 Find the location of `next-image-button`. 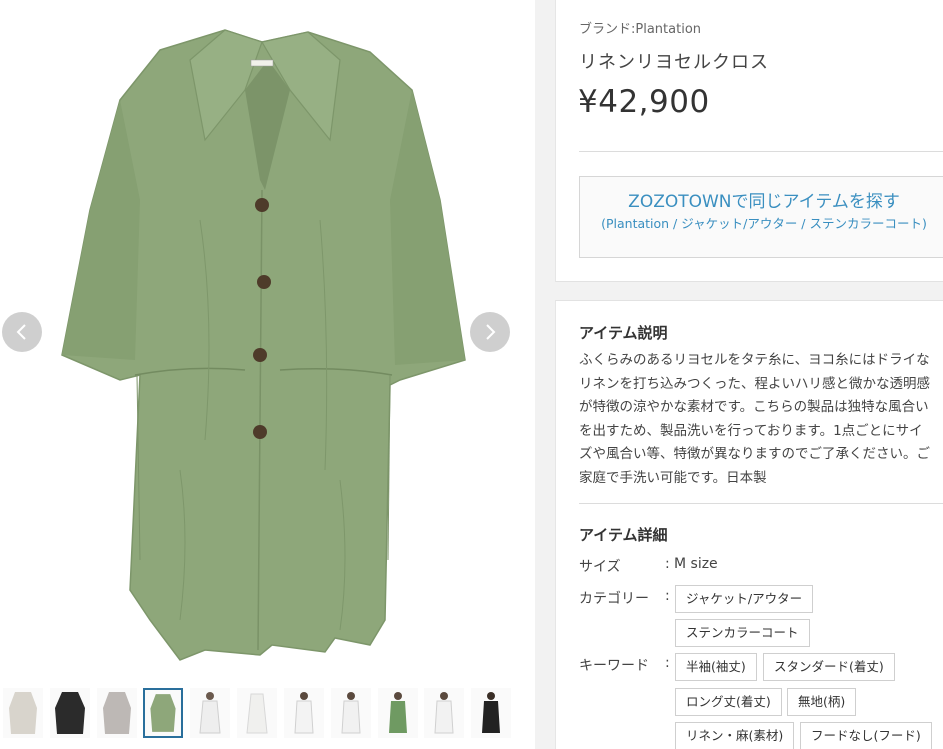

next-image-button is located at coordinates (490, 332).